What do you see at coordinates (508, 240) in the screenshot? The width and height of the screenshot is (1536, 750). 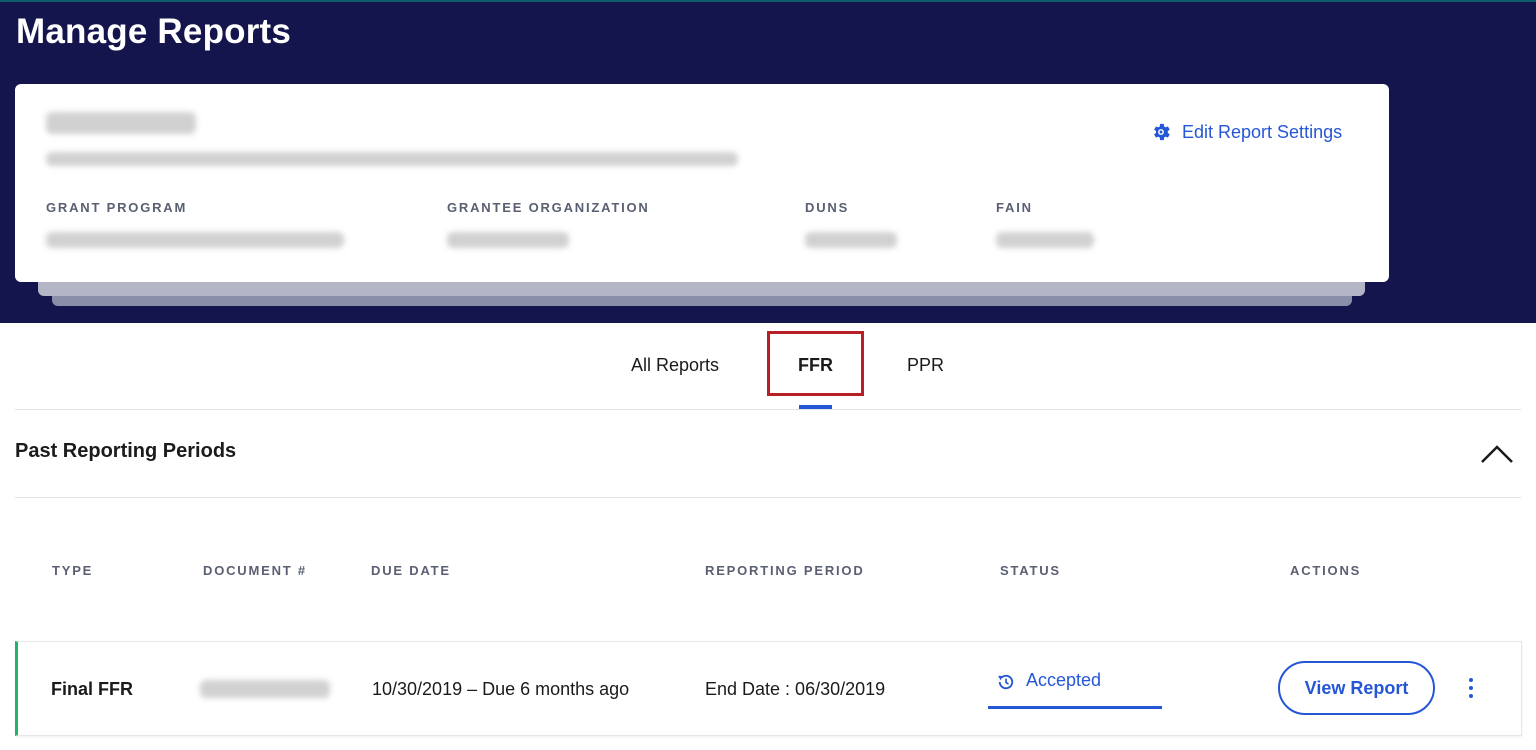 I see `grantee-organization-value-redacted` at bounding box center [508, 240].